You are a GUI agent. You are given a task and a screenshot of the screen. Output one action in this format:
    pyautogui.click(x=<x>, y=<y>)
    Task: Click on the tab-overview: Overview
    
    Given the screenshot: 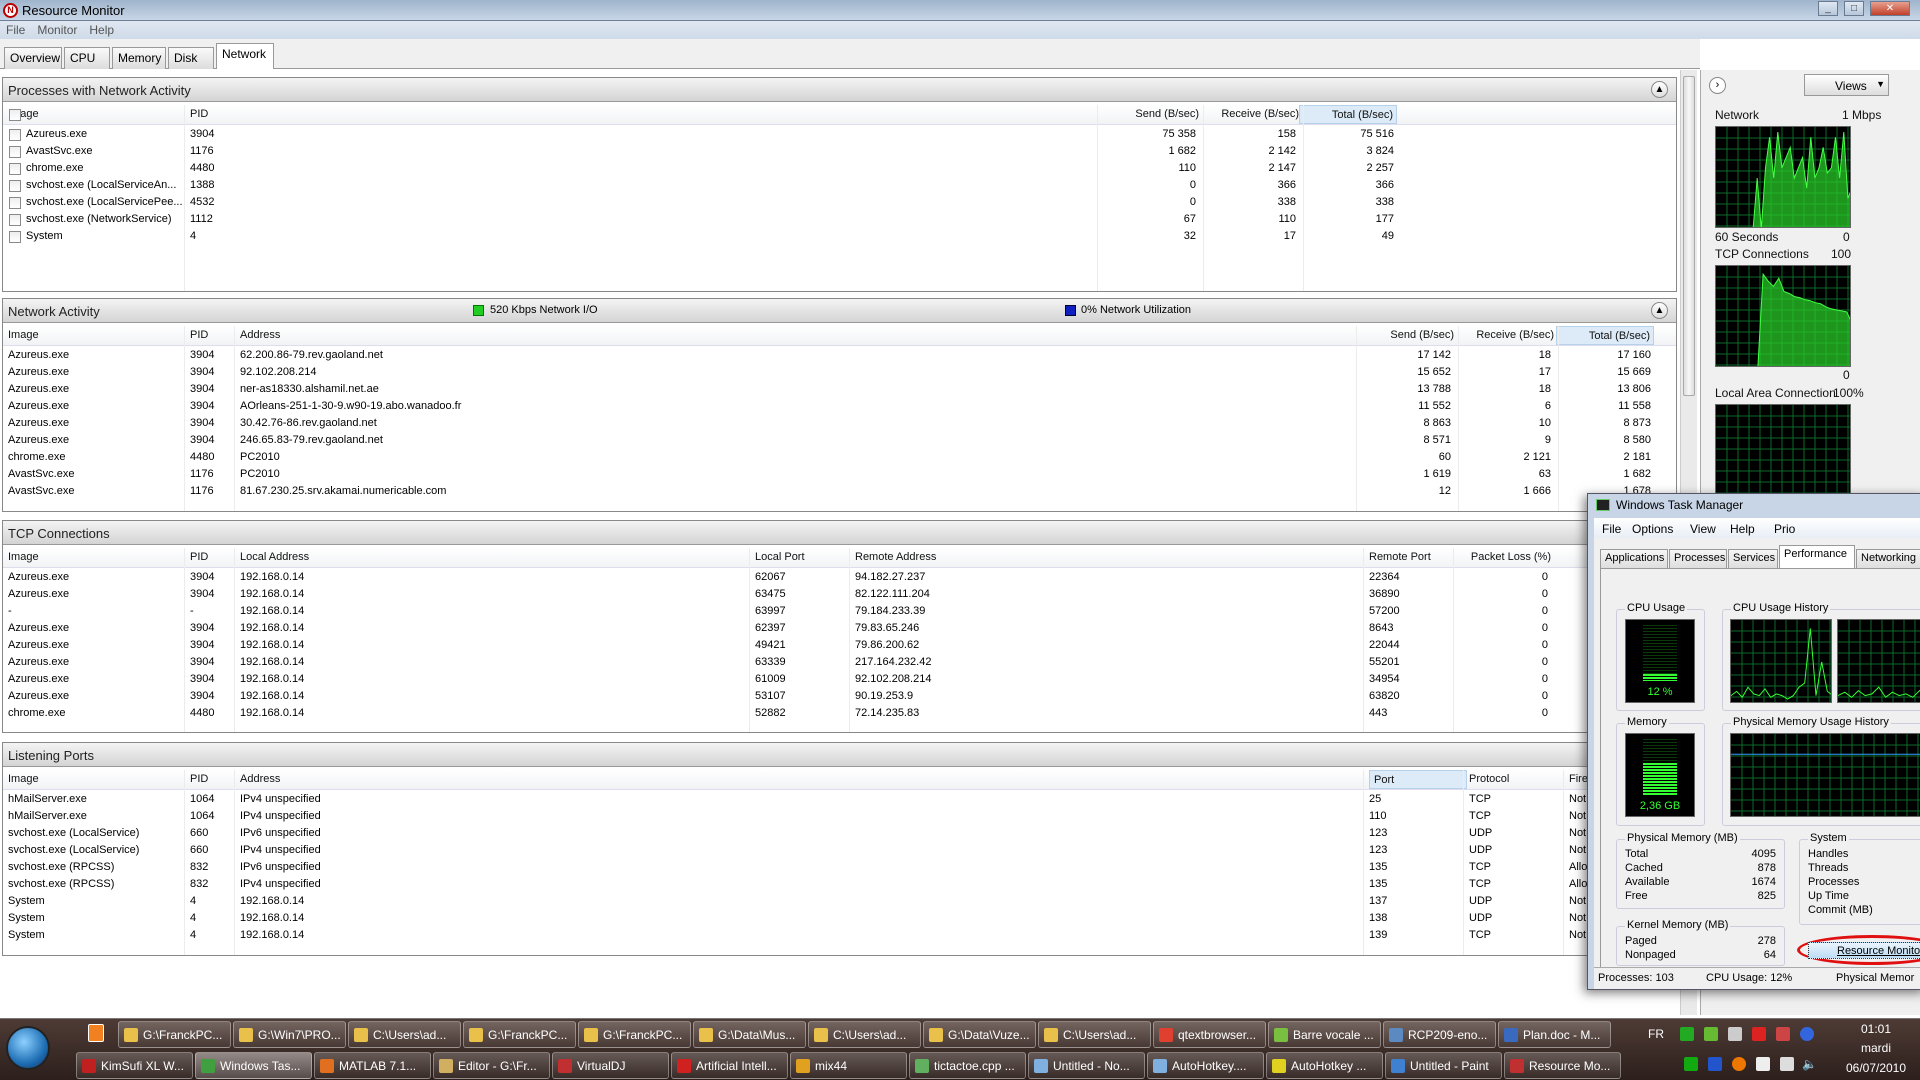 What is the action you would take?
    pyautogui.click(x=33, y=58)
    